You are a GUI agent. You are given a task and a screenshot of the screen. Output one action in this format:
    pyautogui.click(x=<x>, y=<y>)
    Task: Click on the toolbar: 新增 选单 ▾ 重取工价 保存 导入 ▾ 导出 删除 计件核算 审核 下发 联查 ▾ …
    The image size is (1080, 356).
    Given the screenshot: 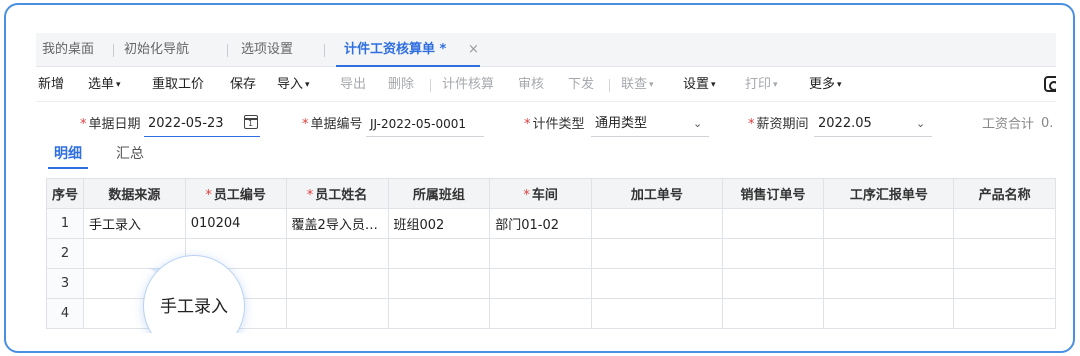 What is the action you would take?
    pyautogui.click(x=546, y=85)
    